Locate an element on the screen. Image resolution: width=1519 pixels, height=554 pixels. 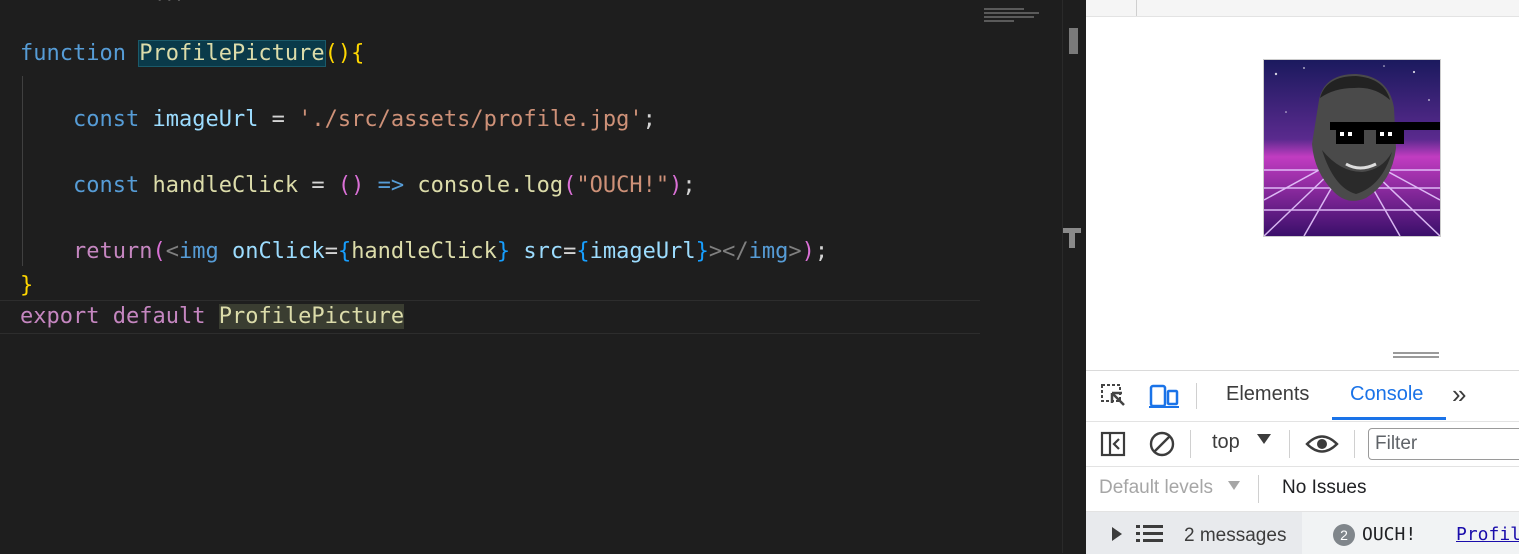
keyword-export: export is located at coordinates (60, 316).